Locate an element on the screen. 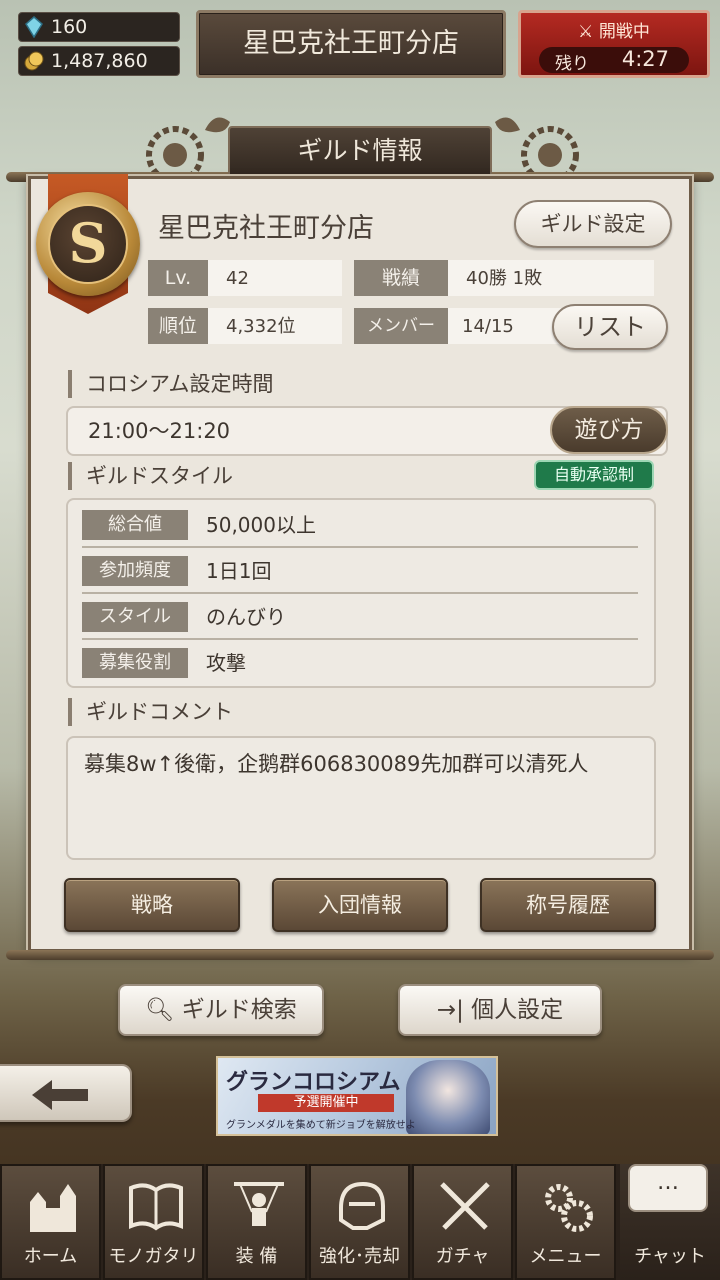  nav-label: ガチャ is located at coordinates (462, 1256).